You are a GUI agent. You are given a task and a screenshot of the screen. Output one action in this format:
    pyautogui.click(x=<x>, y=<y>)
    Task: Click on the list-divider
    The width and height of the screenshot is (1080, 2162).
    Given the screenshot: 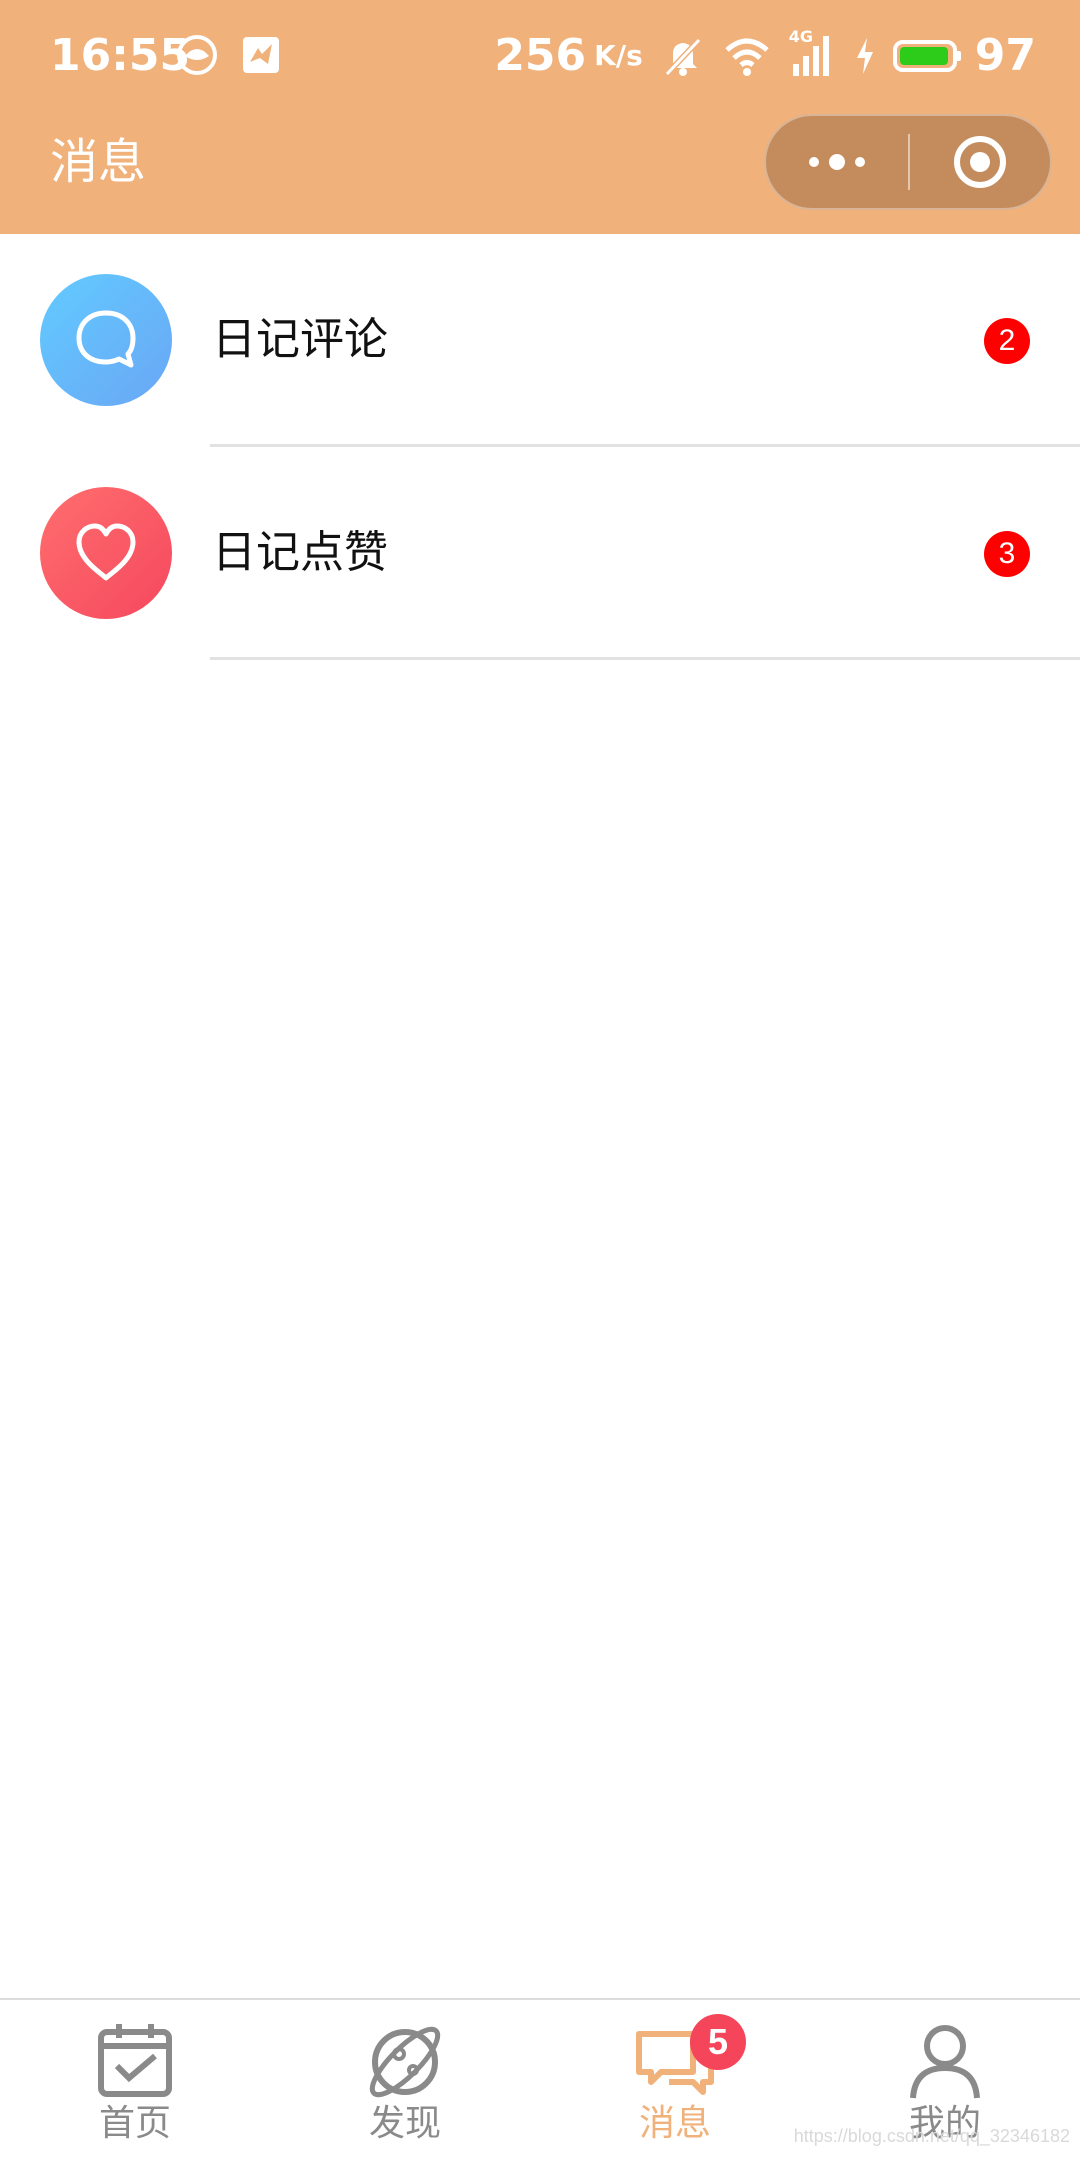 What is the action you would take?
    pyautogui.click(x=645, y=658)
    